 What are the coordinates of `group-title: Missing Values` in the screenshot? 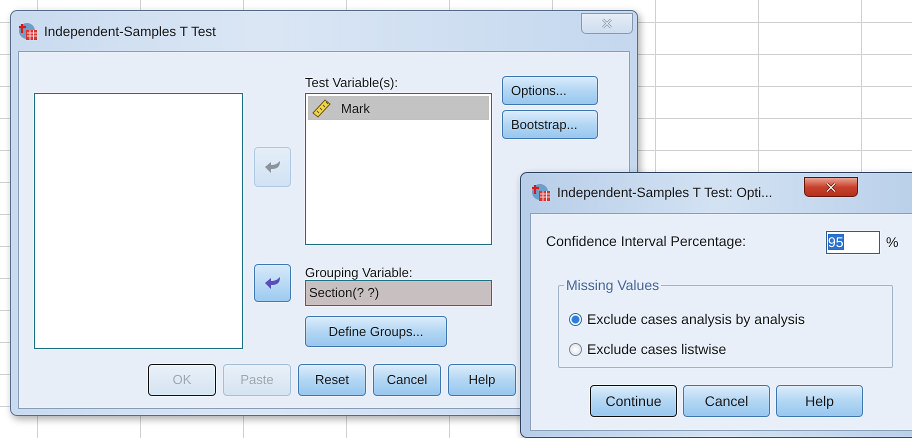 It's located at (613, 285).